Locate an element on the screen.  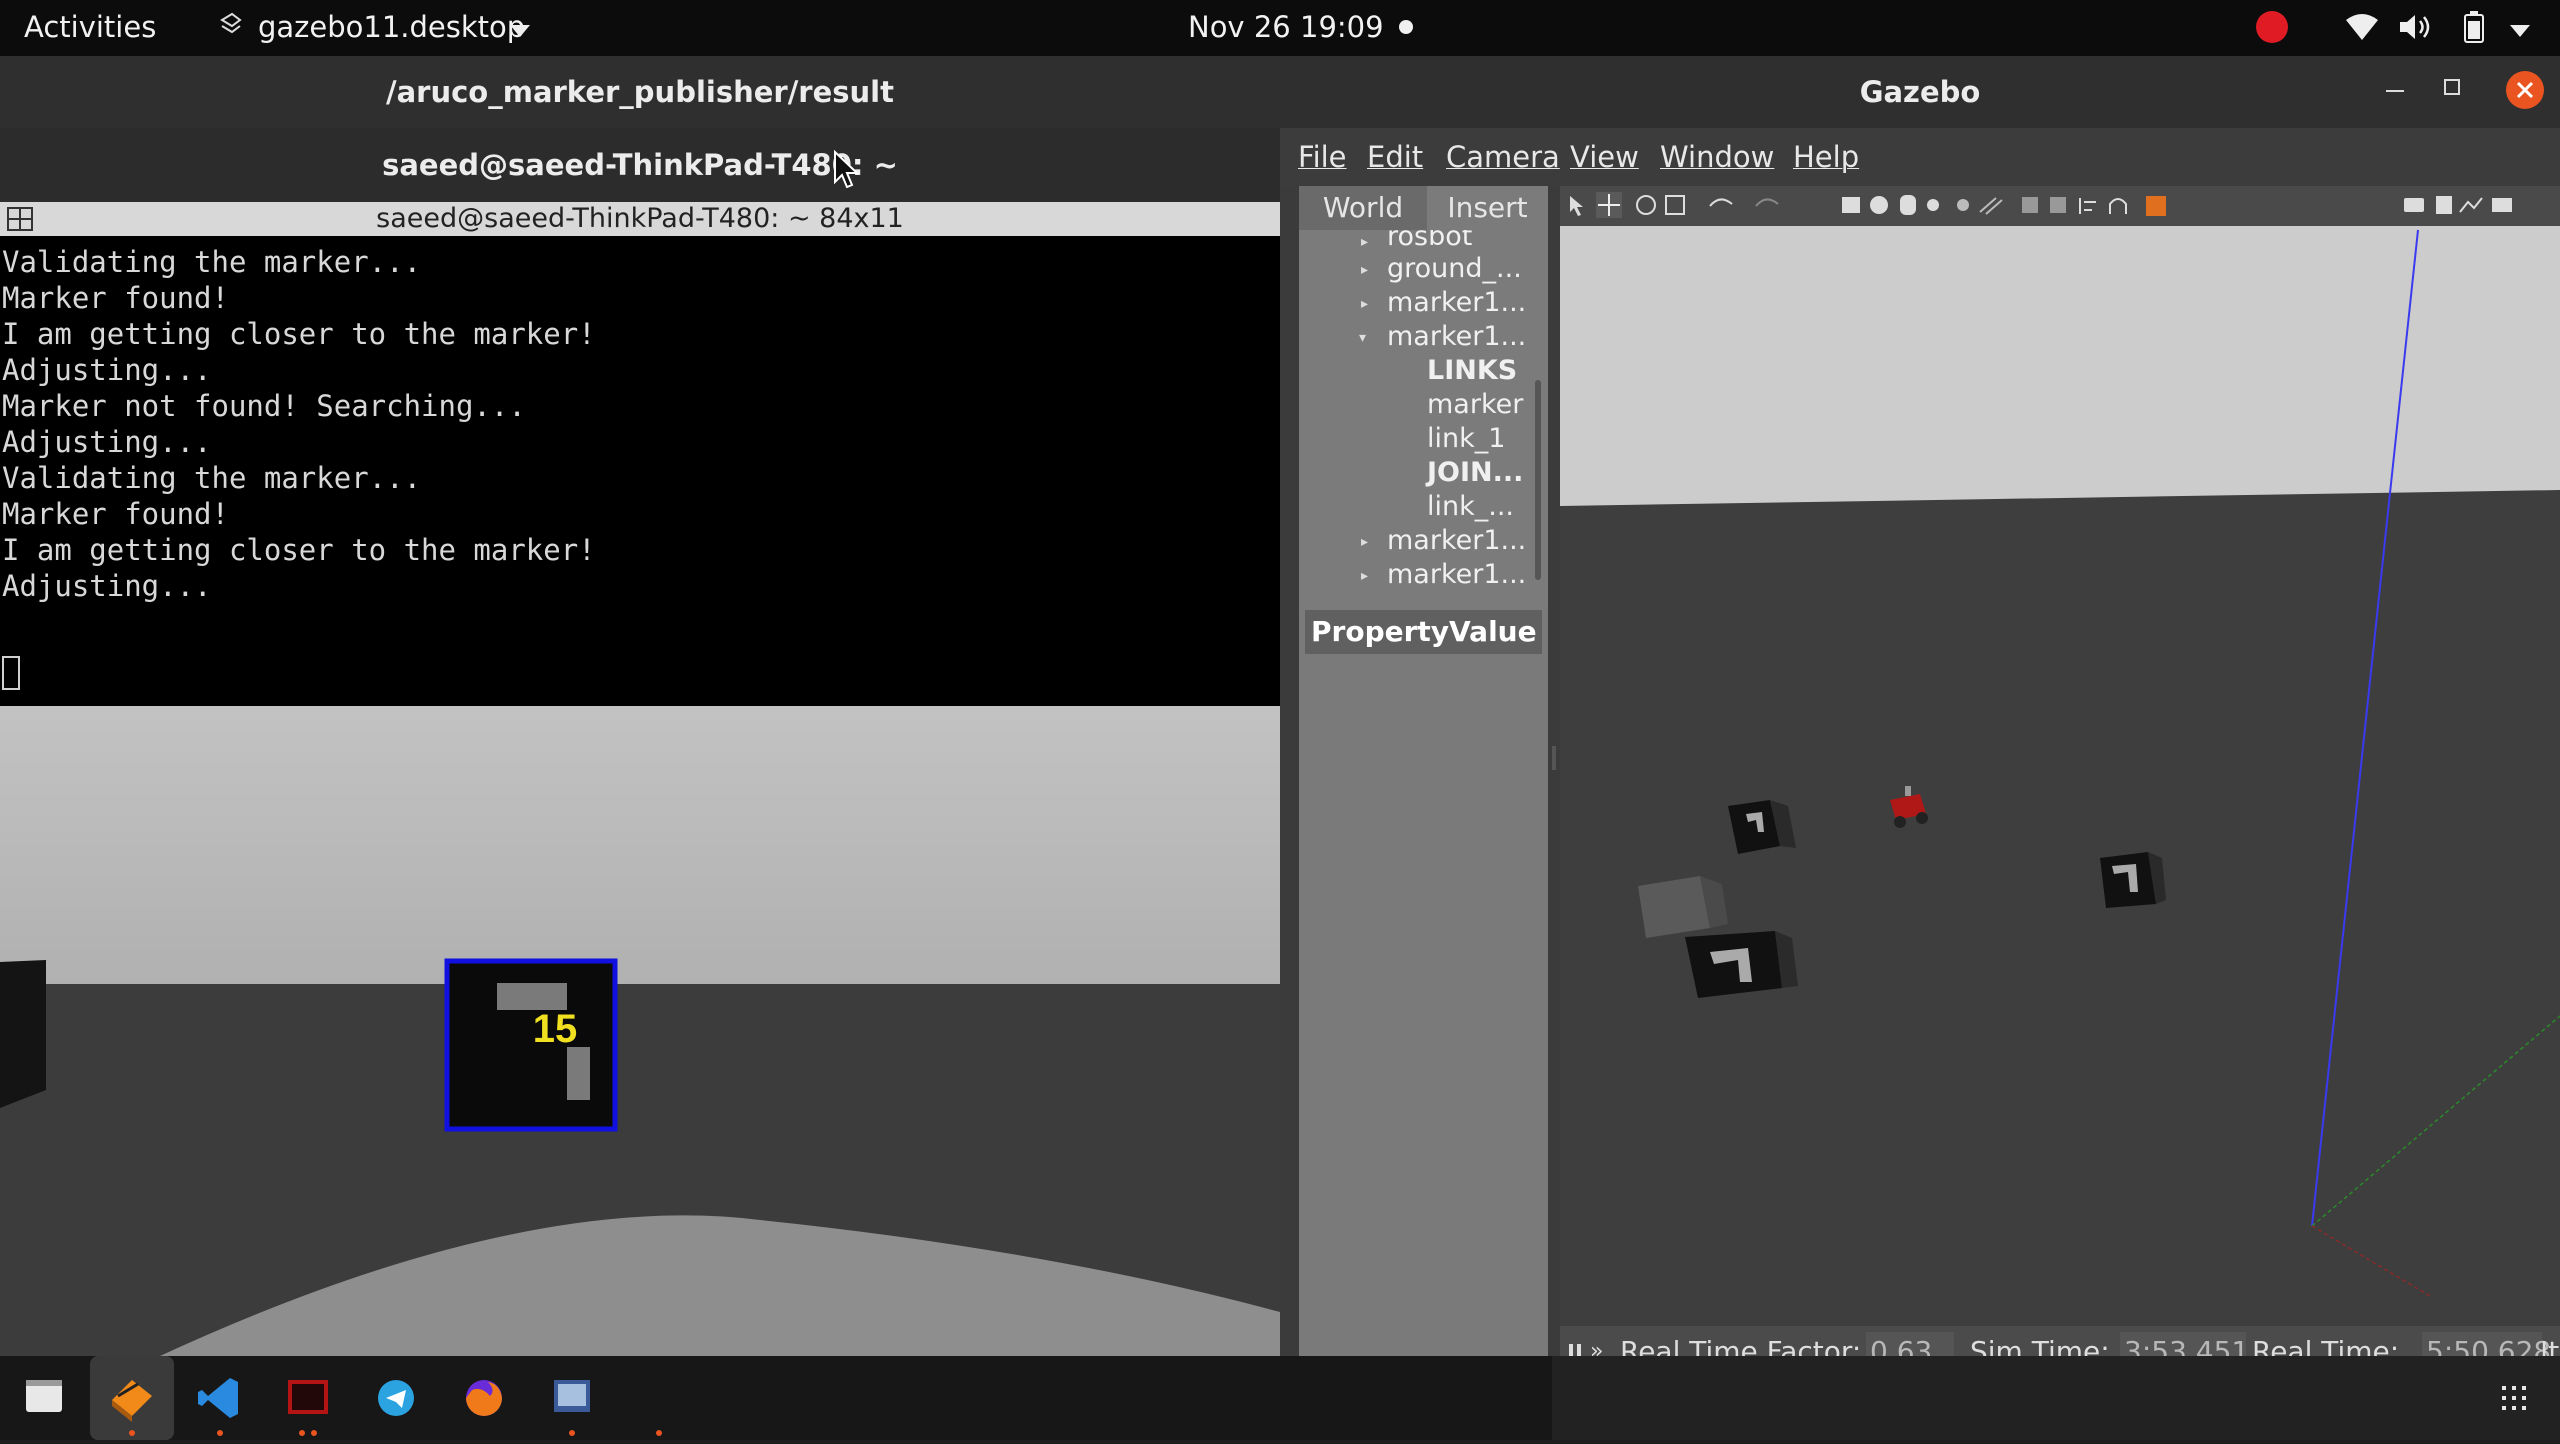
rotate-mode-icon is located at coordinates (1646, 205).